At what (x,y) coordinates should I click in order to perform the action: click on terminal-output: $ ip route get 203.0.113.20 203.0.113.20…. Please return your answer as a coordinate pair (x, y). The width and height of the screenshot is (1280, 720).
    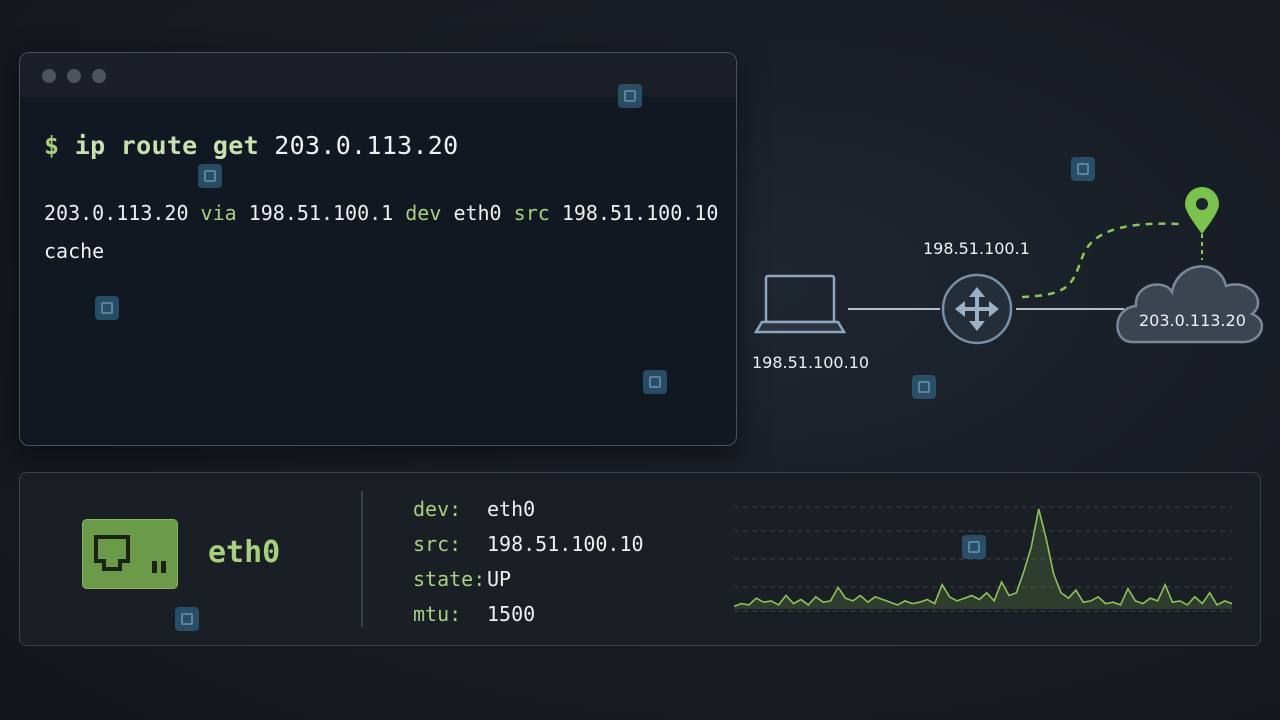
    Looking at the image, I should click on (382, 191).